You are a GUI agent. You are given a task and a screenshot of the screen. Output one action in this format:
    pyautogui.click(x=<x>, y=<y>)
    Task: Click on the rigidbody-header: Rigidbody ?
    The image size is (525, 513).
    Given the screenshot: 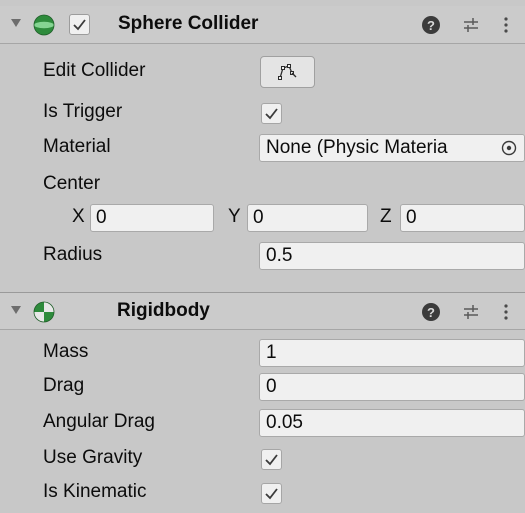 What is the action you would take?
    pyautogui.click(x=262, y=311)
    